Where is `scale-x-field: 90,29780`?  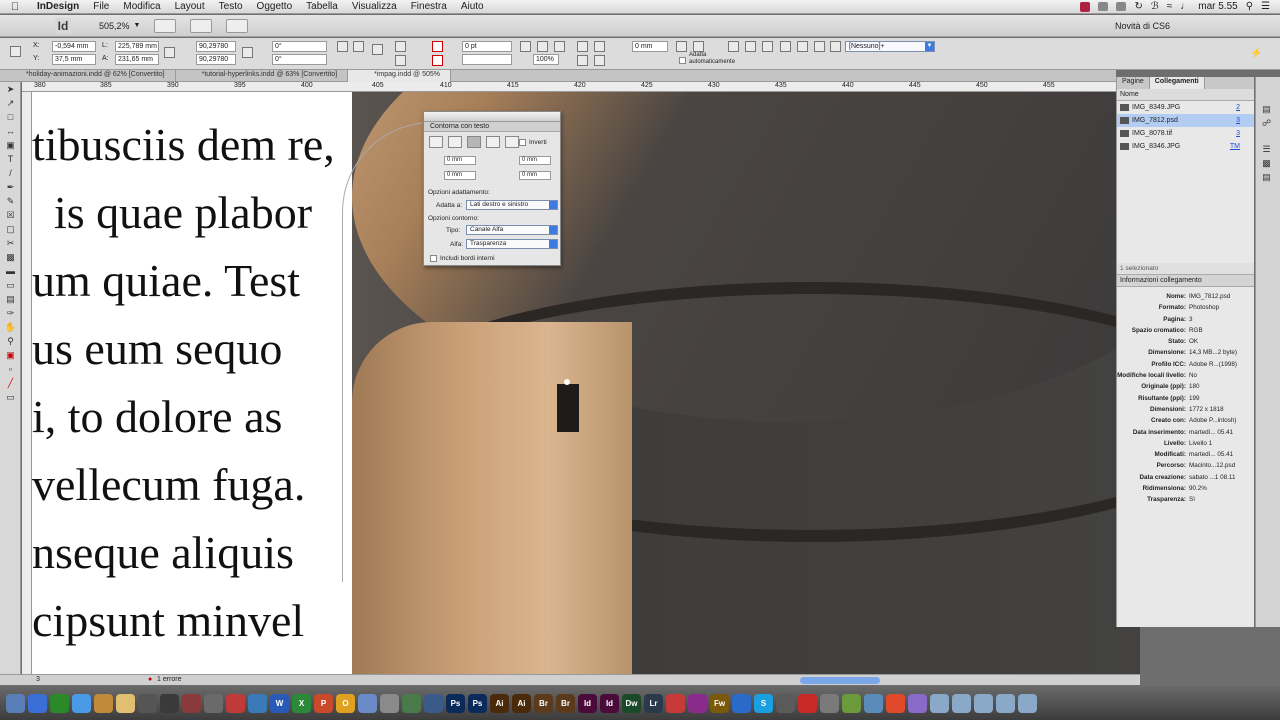
scale-x-field: 90,29780 is located at coordinates (216, 46).